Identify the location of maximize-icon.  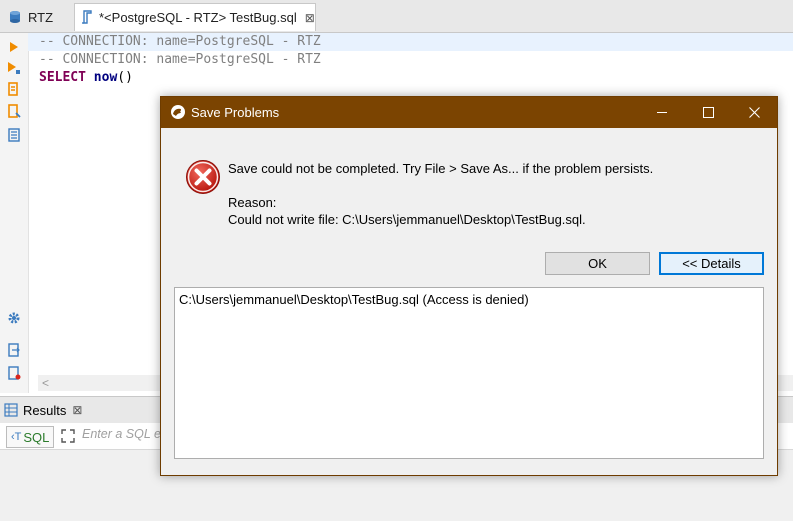
(708, 112).